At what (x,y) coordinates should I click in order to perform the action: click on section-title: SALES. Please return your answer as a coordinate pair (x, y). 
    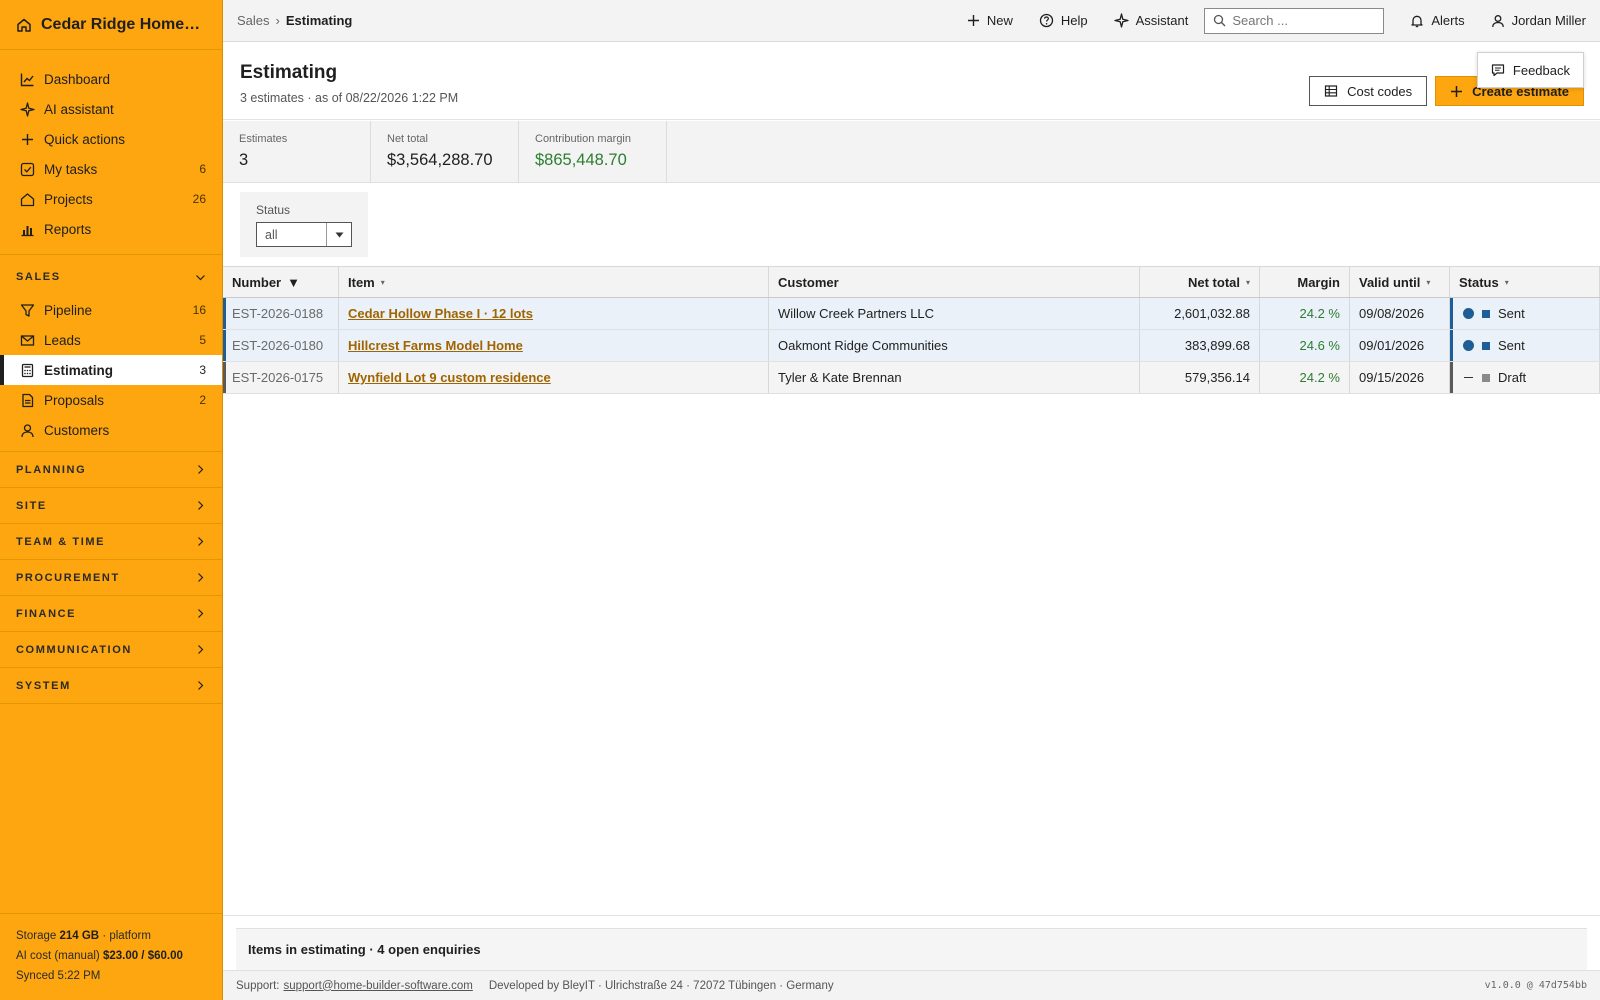
    Looking at the image, I should click on (38, 277).